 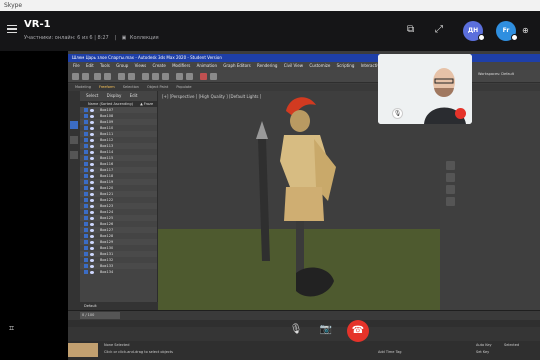 I want to click on set-key-button: Set Key, so click(x=482, y=352).